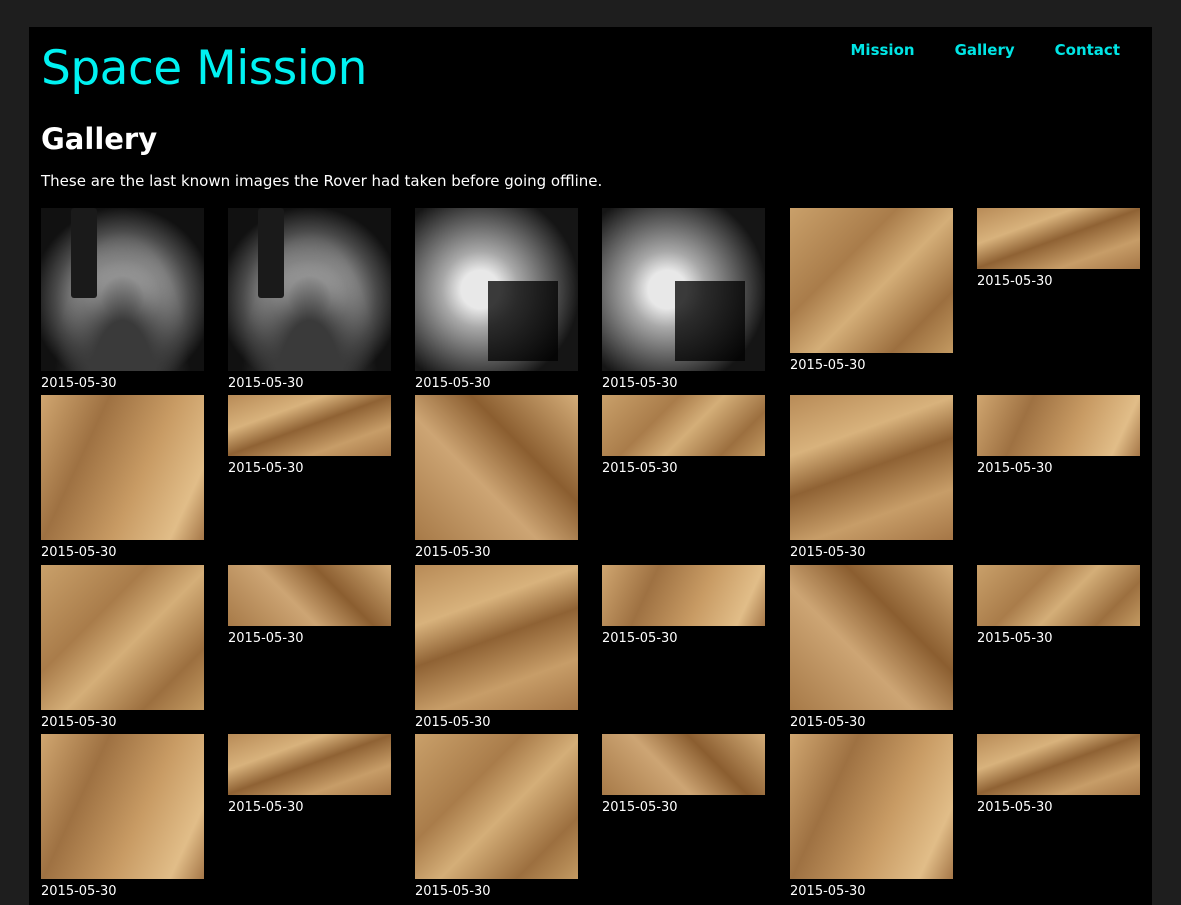  I want to click on nav-gallery: Gallery, so click(985, 50).